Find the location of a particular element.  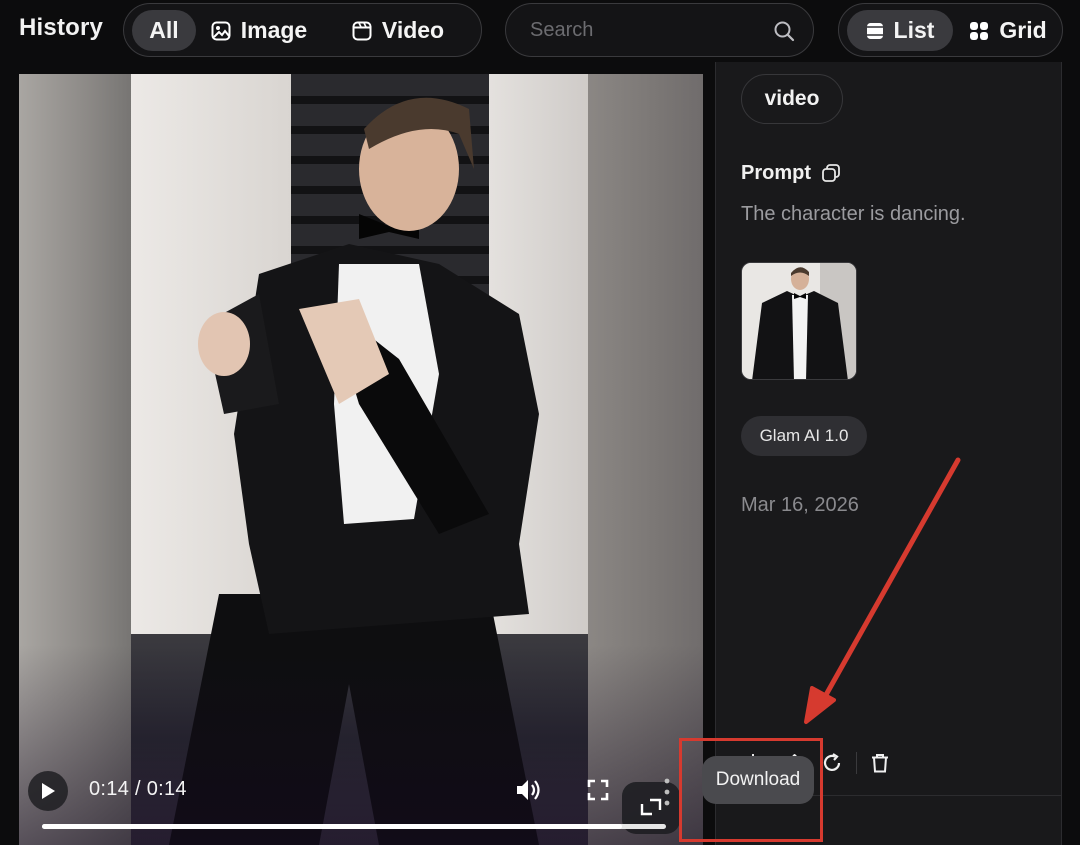

volume-icon is located at coordinates (528, 790).